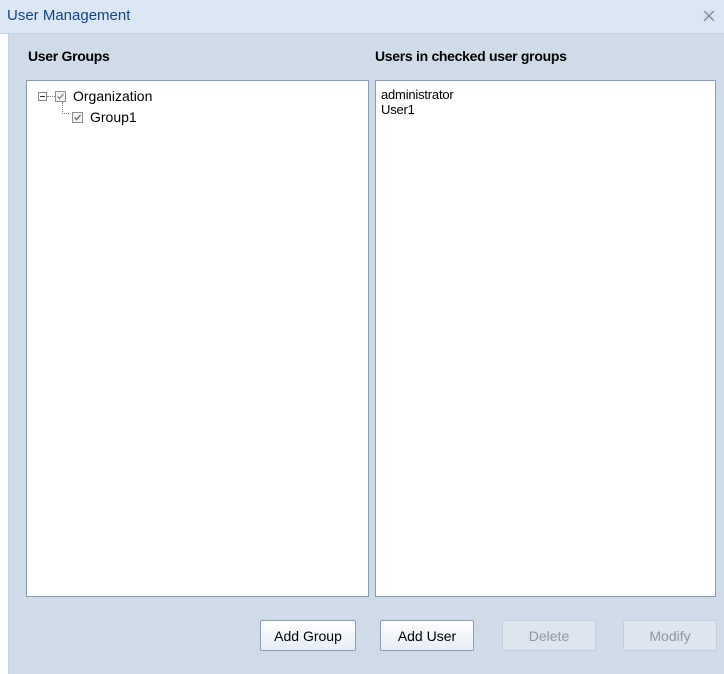 This screenshot has width=724, height=674. Describe the element at coordinates (69, 15) in the screenshot. I see `window-title: User Management` at that location.